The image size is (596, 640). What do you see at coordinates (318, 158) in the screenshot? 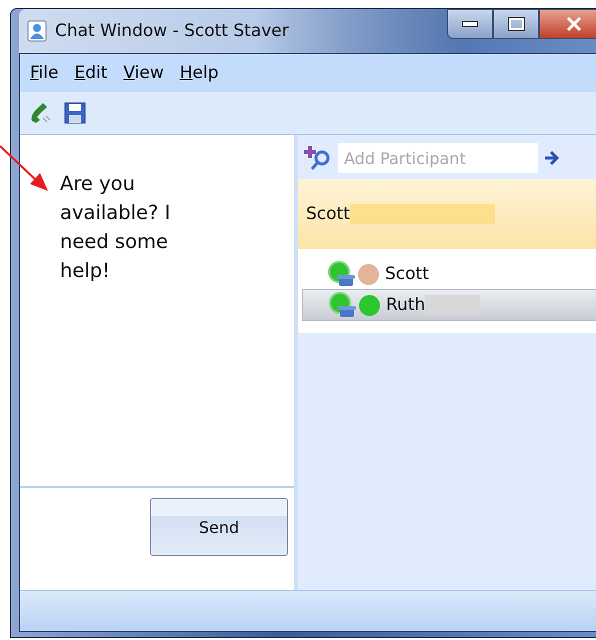
I see `add-search-icon` at bounding box center [318, 158].